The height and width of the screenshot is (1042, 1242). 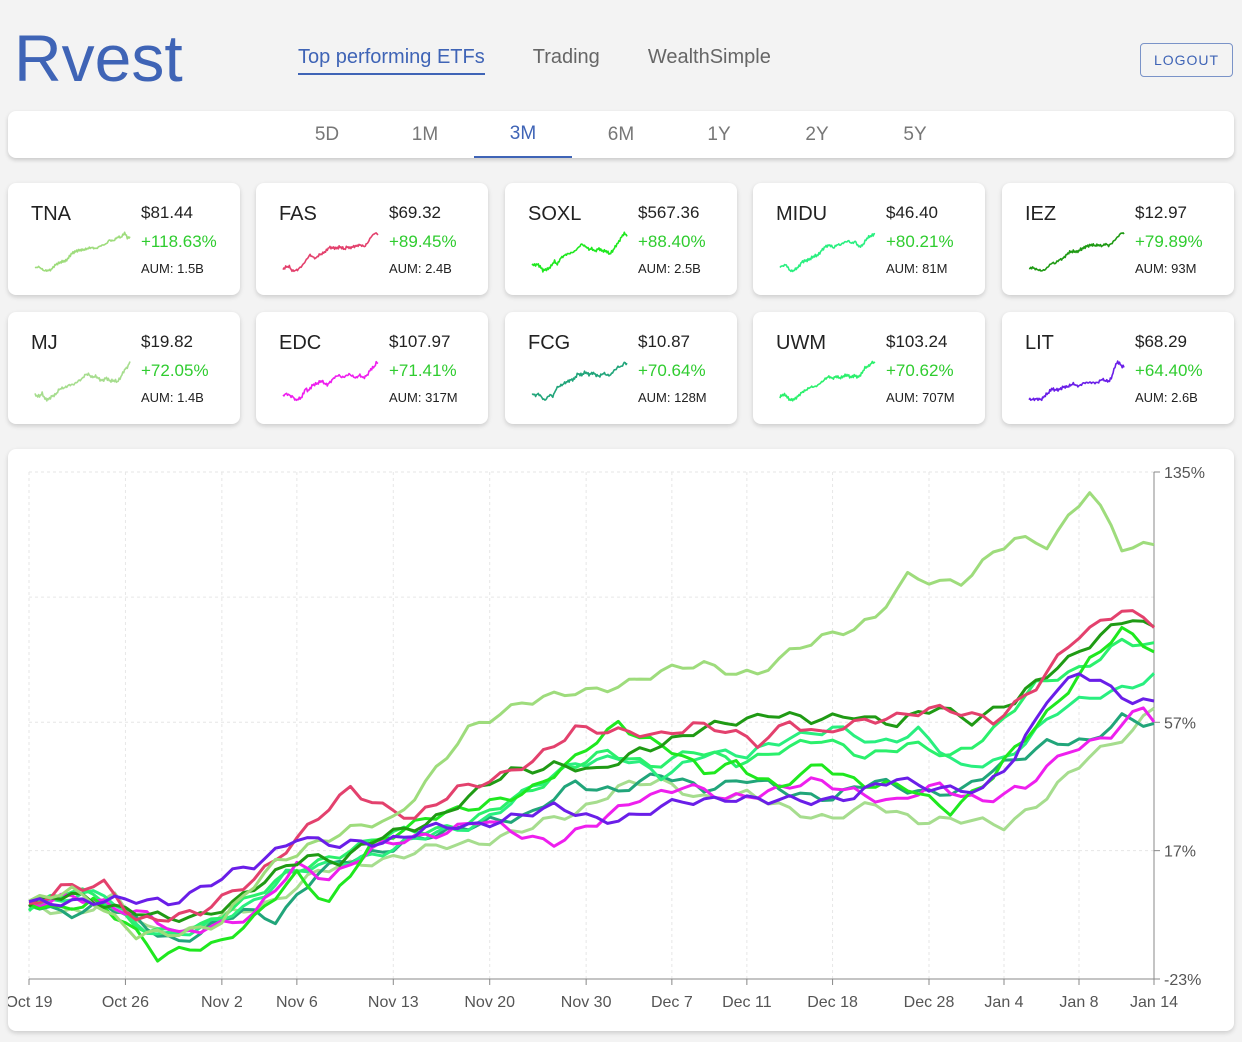 What do you see at coordinates (1041, 214) in the screenshot?
I see `etf-symbol: IEZ` at bounding box center [1041, 214].